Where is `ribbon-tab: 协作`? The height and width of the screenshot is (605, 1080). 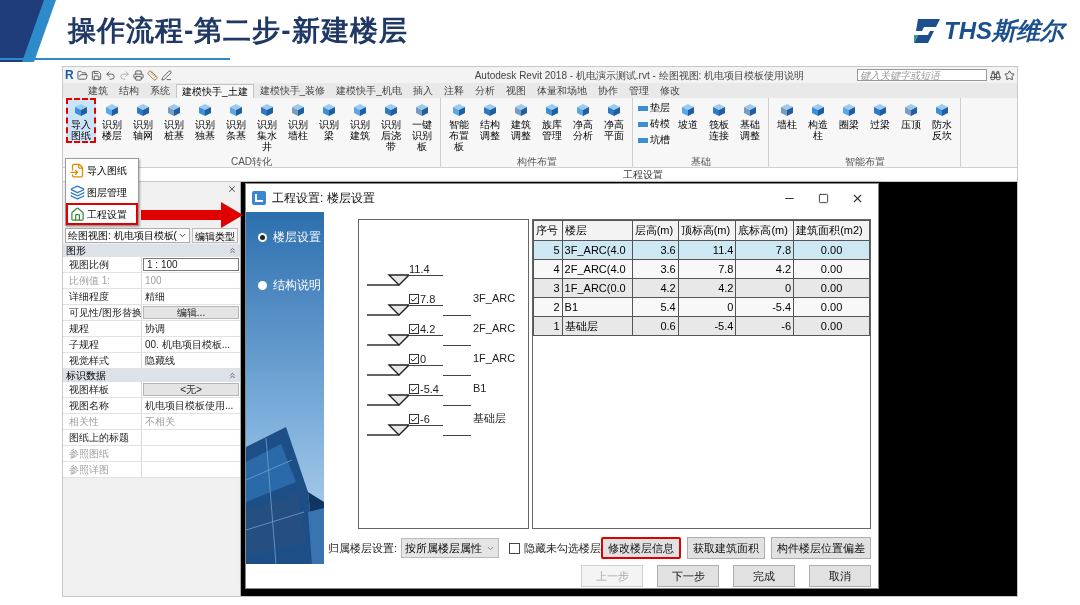 ribbon-tab: 协作 is located at coordinates (607, 91).